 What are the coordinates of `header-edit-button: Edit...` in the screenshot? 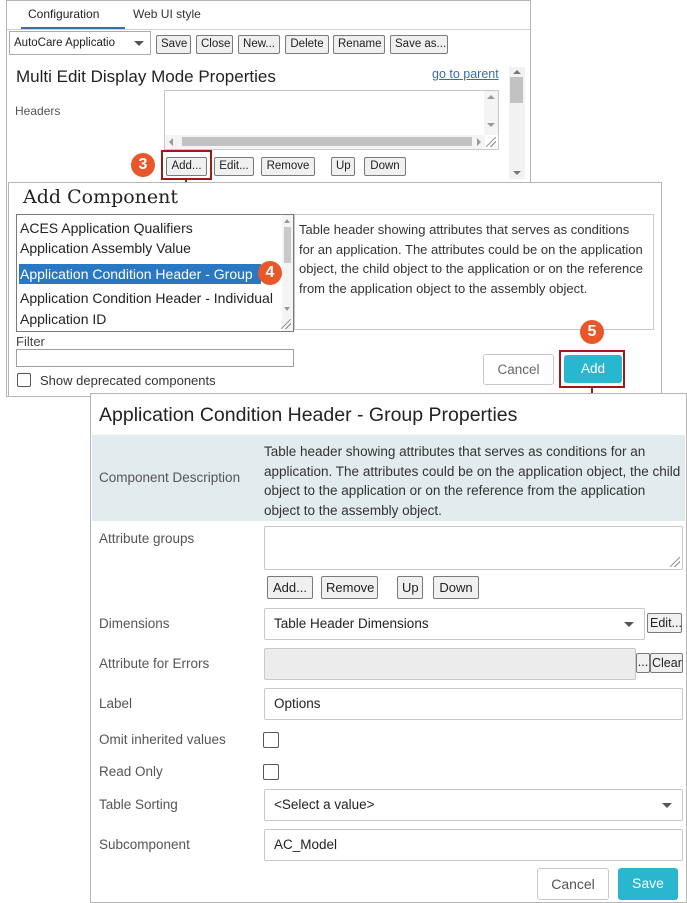 It's located at (234, 166).